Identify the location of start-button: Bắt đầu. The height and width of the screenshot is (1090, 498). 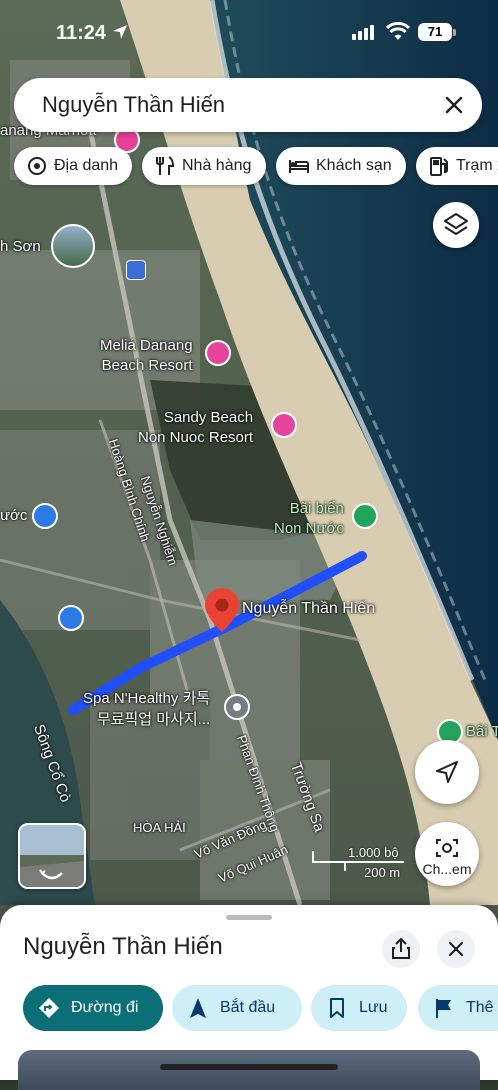
(237, 1008).